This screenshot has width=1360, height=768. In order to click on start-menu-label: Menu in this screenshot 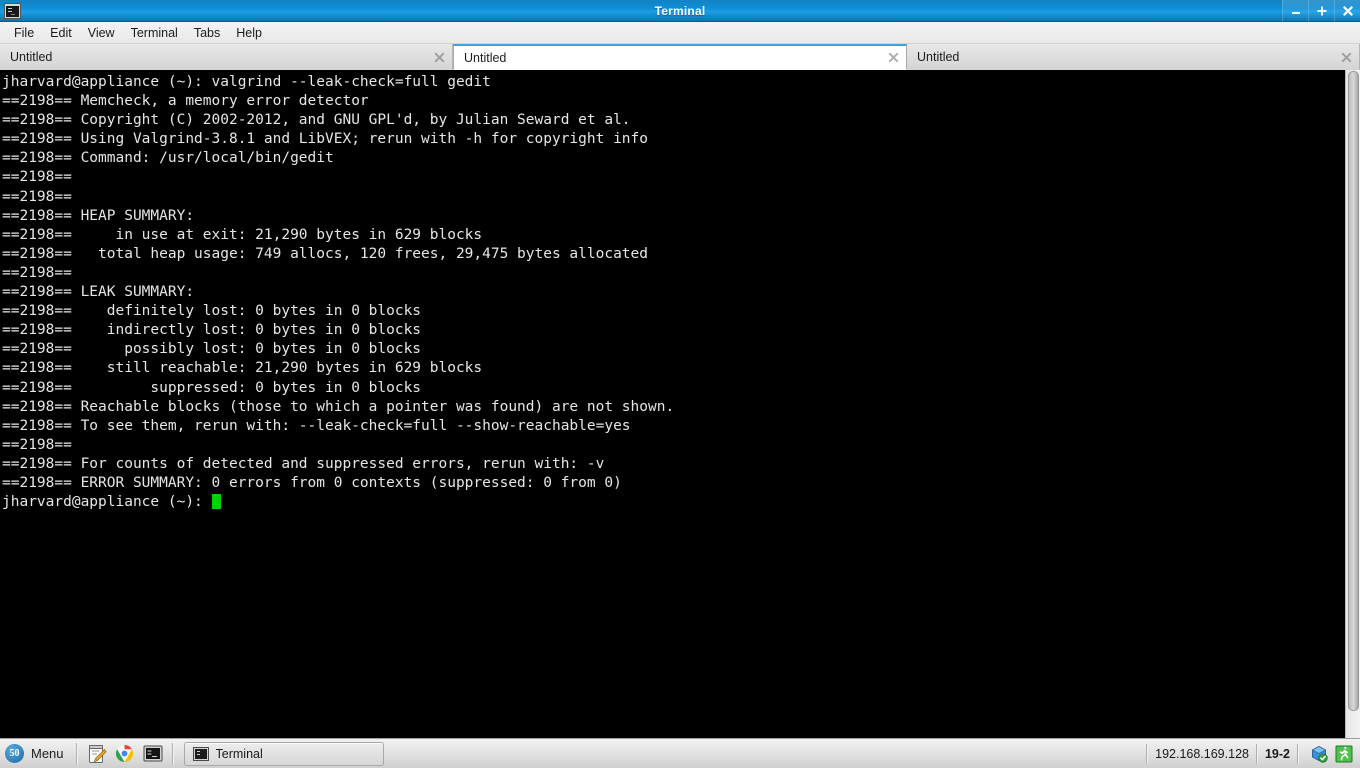, I will do `click(47, 753)`.